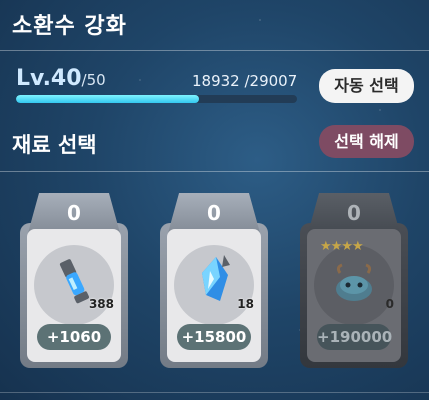 The height and width of the screenshot is (400, 429). What do you see at coordinates (49, 78) in the screenshot?
I see `level-current: Lv.40` at bounding box center [49, 78].